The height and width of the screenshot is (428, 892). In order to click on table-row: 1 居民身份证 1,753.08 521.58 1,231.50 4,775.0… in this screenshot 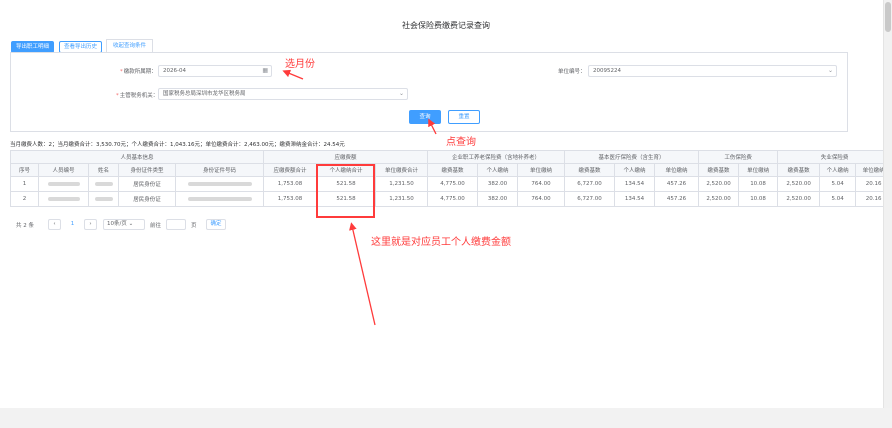, I will do `click(451, 184)`.